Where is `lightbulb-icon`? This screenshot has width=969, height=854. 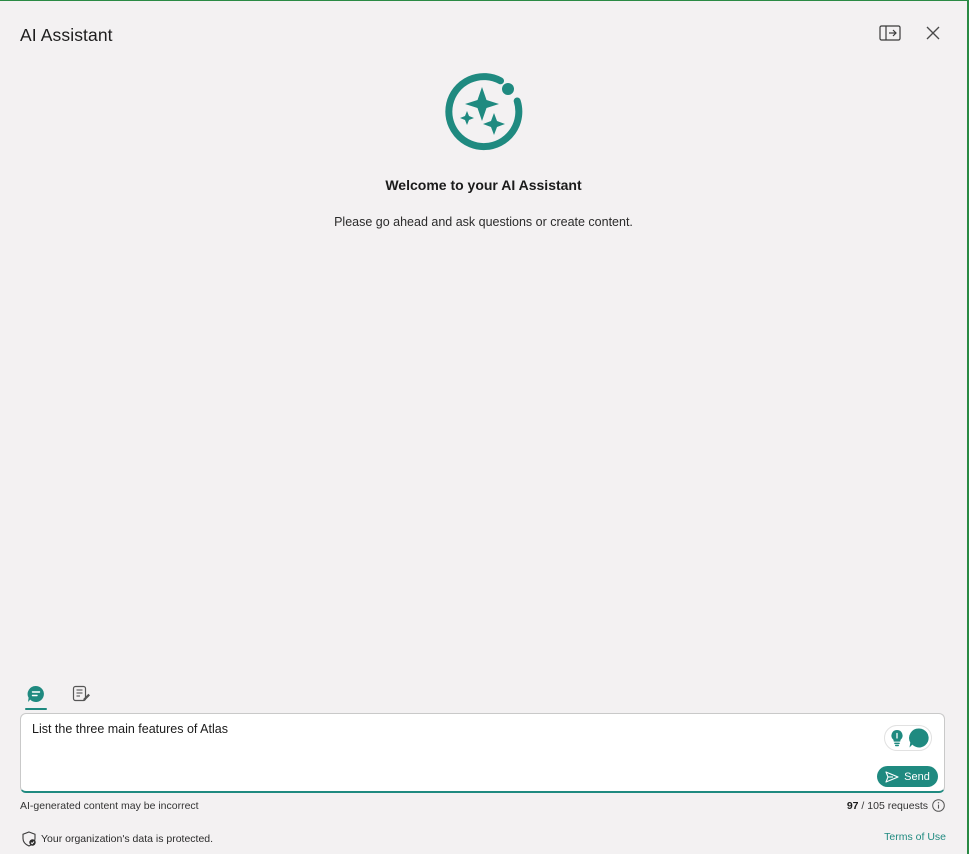
lightbulb-icon is located at coordinates (897, 738).